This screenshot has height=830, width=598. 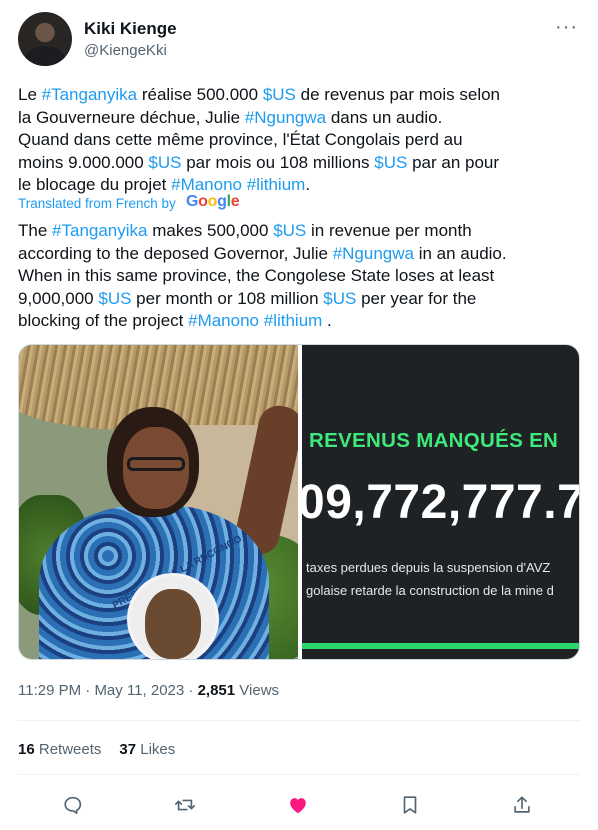 What do you see at coordinates (566, 27) in the screenshot?
I see `more-icon: ···` at bounding box center [566, 27].